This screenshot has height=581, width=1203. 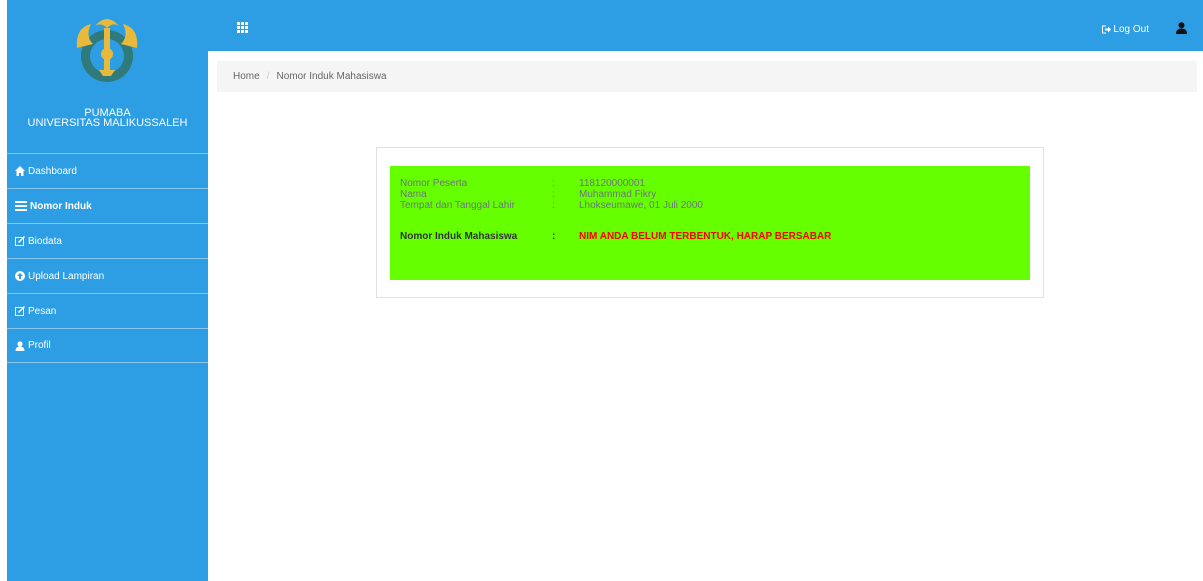 I want to click on nim-label: Nomor Induk Mahasiswa, so click(x=459, y=236).